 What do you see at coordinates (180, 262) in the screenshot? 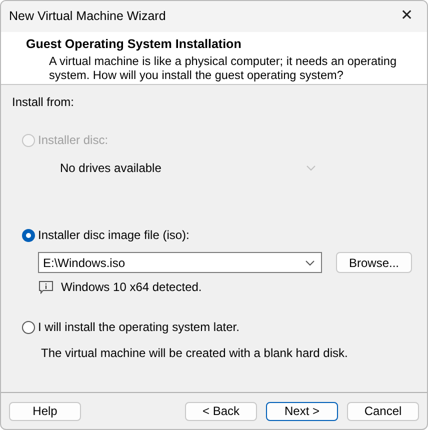
I see `dropdown: E:\Windows.iso` at bounding box center [180, 262].